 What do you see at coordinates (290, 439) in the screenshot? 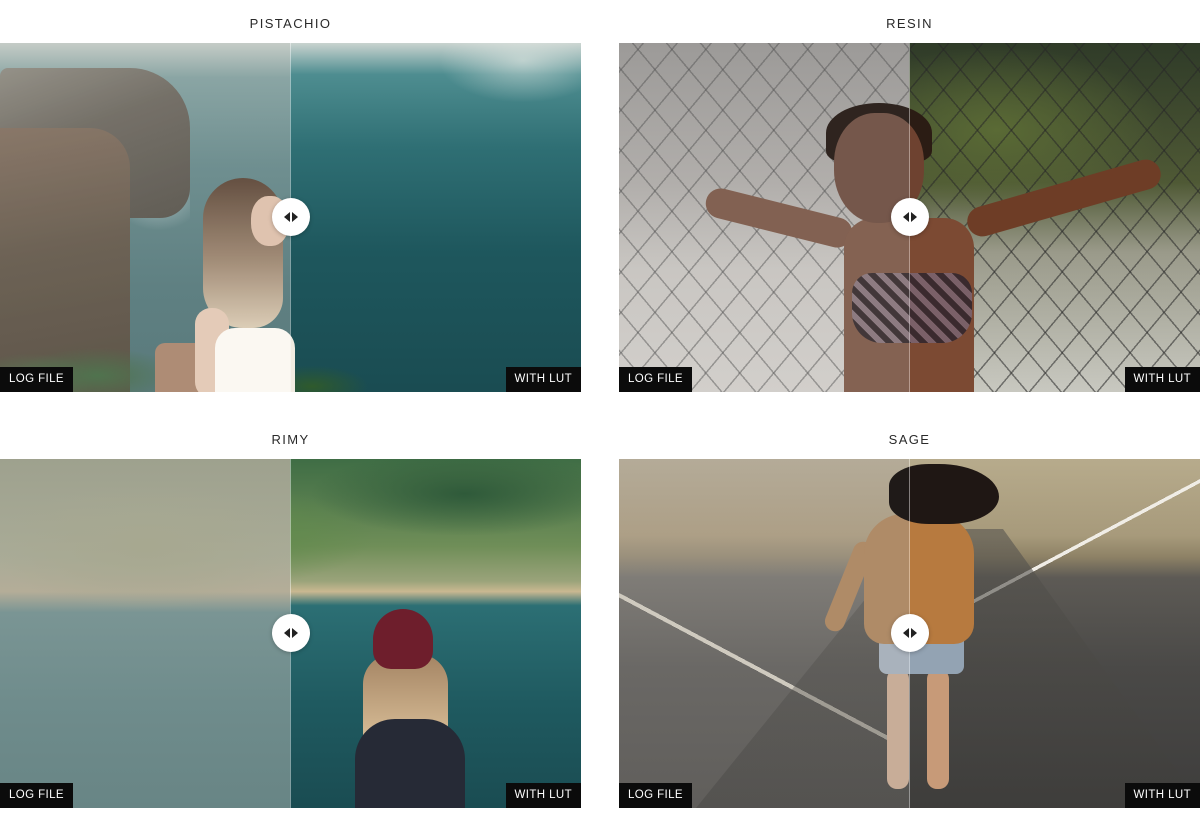
I see `comparison-title-rimy: RIMY` at bounding box center [290, 439].